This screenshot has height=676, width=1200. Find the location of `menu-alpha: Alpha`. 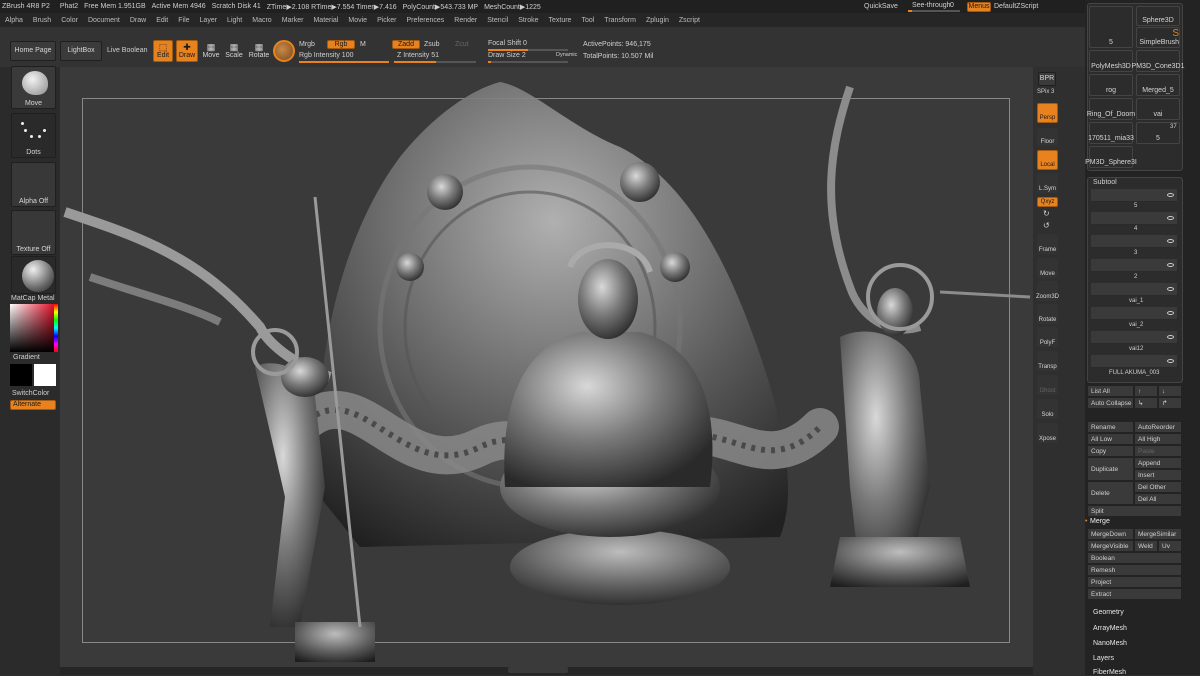

menu-alpha: Alpha is located at coordinates (14, 20).